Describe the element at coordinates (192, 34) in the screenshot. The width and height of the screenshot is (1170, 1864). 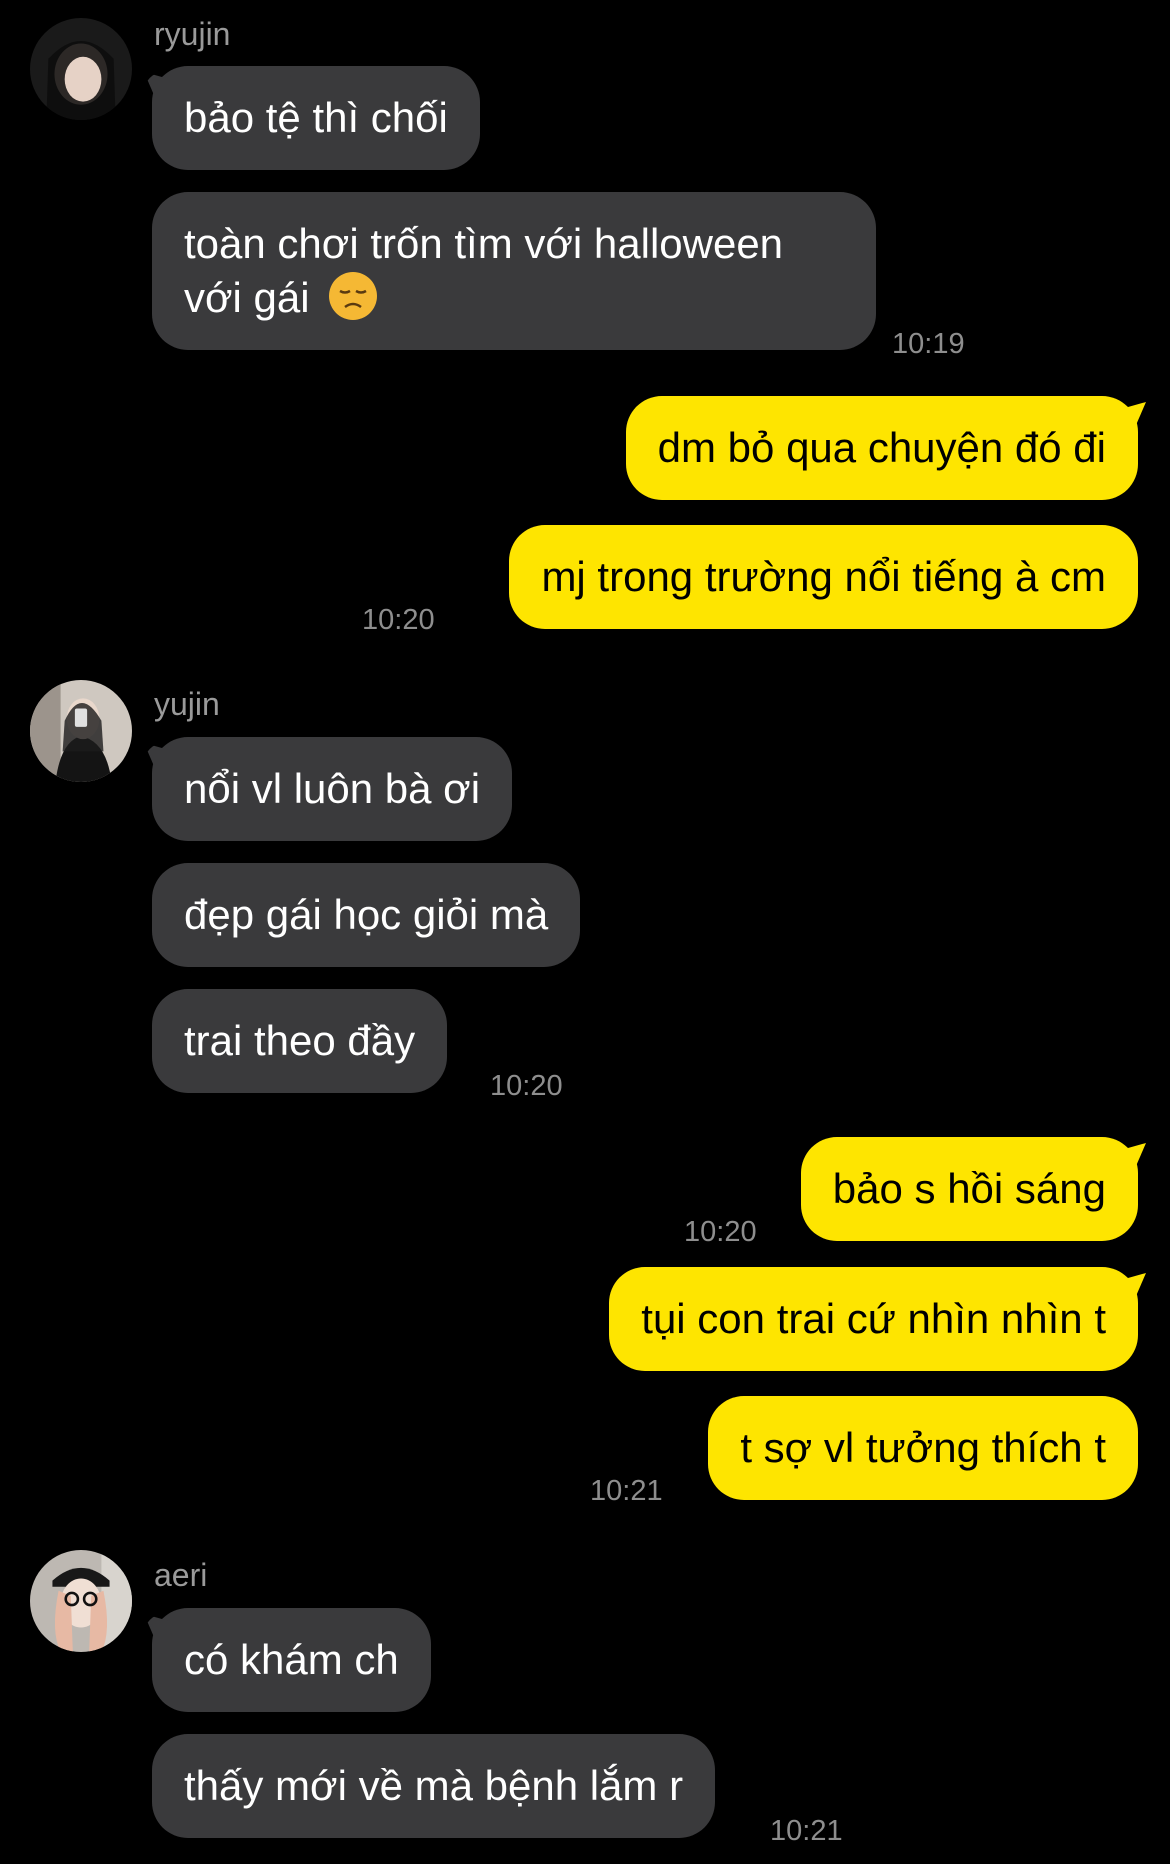
I see `sender-name-ryujin: ryujin` at that location.